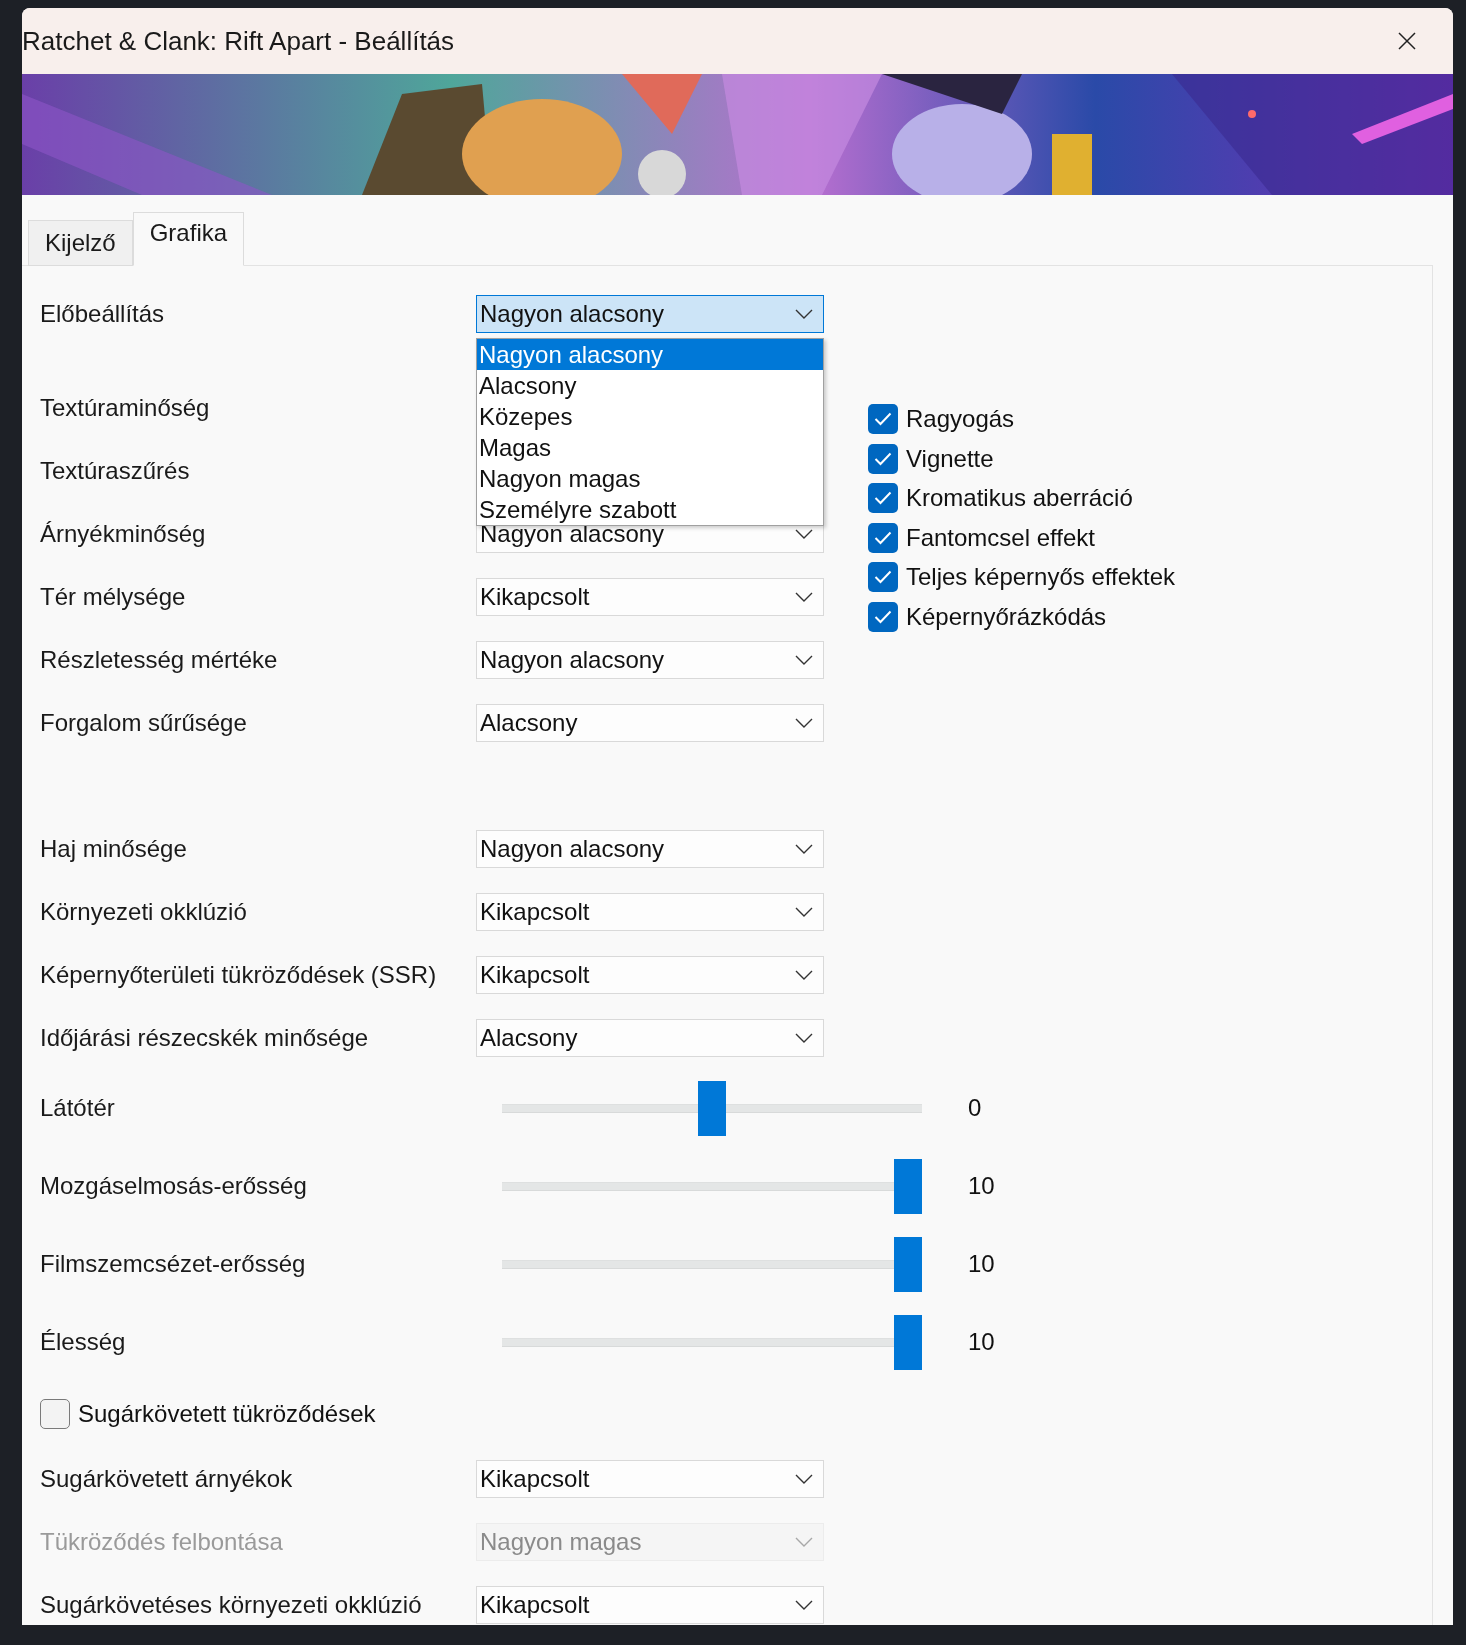 This screenshot has width=1466, height=1645. What do you see at coordinates (238, 41) in the screenshot?
I see `window-title: Ratchet & Clank: Rift Apart - Beállítás` at bounding box center [238, 41].